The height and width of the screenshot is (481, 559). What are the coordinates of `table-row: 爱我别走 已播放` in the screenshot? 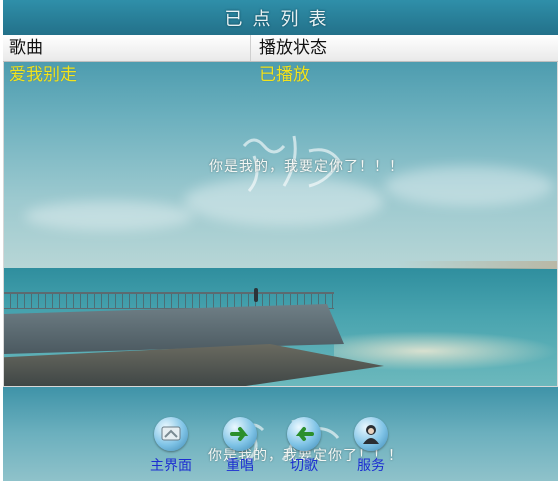 It's located at (280, 75).